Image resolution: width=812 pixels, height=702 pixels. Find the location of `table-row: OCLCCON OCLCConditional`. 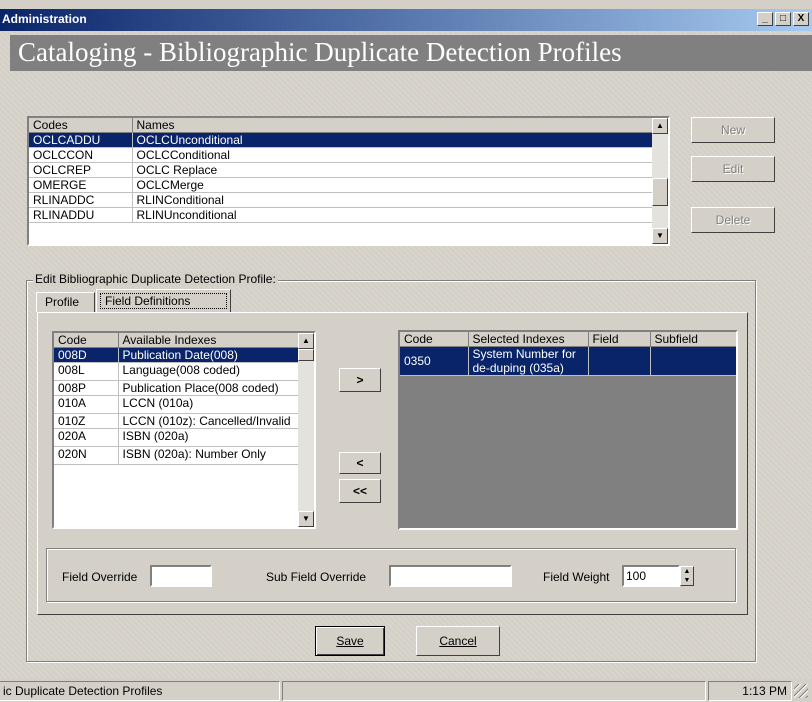

table-row: OCLCCON OCLCConditional is located at coordinates (341, 155).